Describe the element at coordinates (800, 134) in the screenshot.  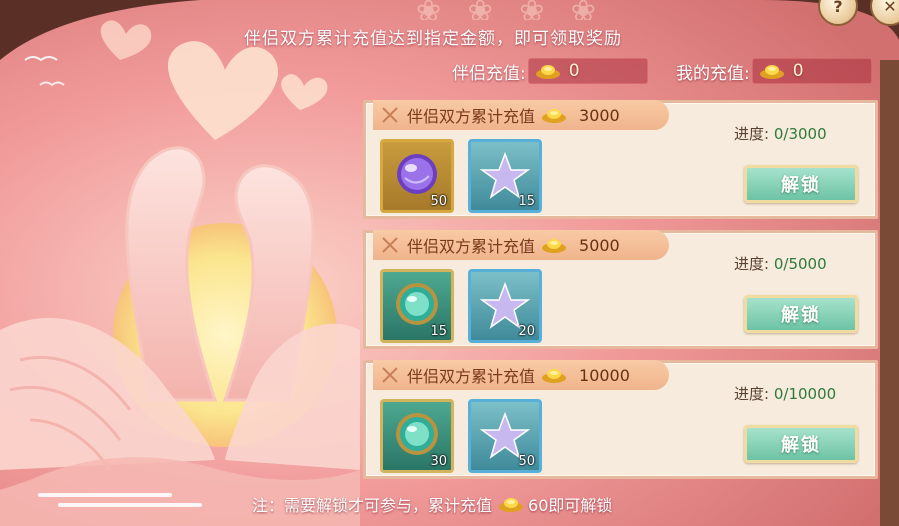
I see `progress-value: 0/3000` at that location.